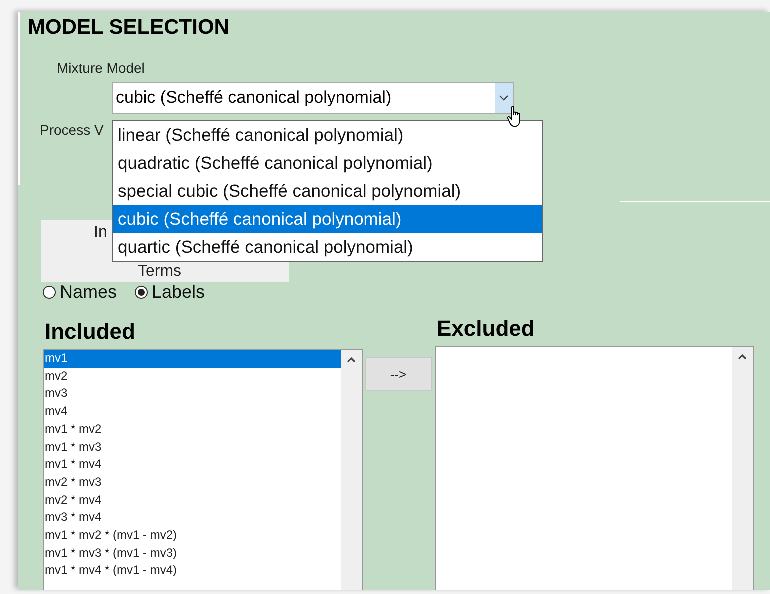  I want to click on dropdown-option: special cubic (Scheffé canonical polynomial), so click(327, 191).